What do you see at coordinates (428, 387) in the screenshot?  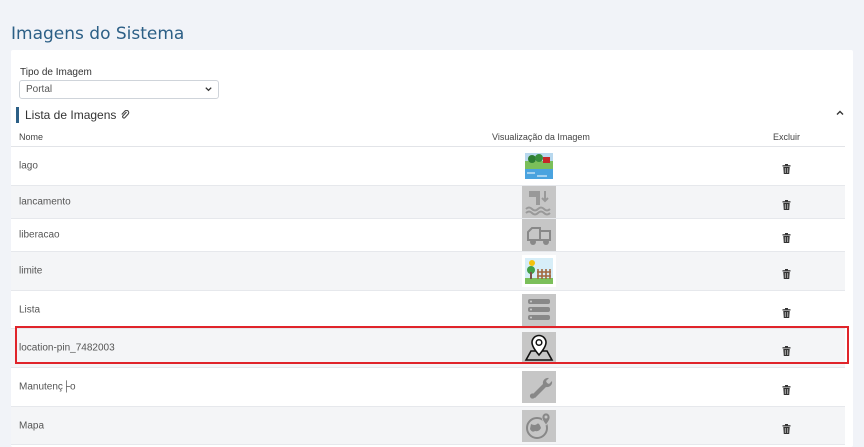 I see `table-row: Manutenç├o` at bounding box center [428, 387].